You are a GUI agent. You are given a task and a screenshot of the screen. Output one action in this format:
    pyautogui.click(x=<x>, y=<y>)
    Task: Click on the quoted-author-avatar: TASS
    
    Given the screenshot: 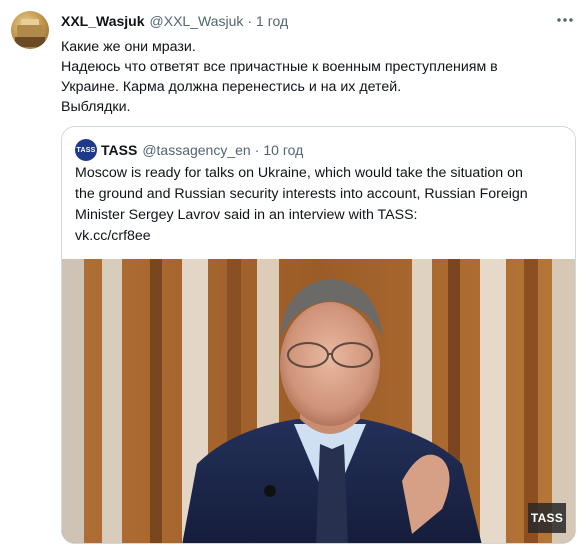 What is the action you would take?
    pyautogui.click(x=86, y=150)
    